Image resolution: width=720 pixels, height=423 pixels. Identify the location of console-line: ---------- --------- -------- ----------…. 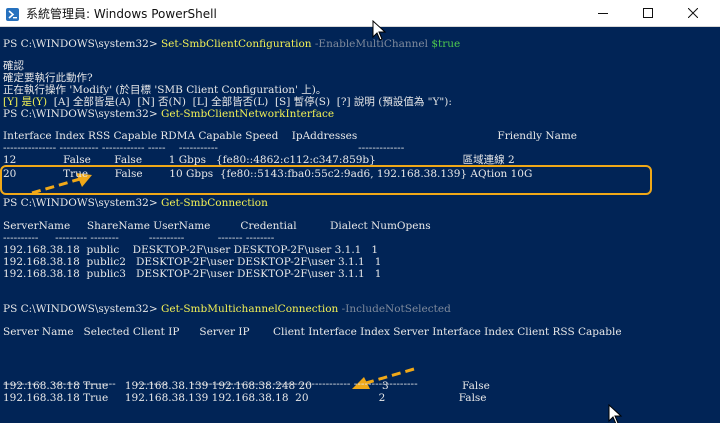
(138, 238).